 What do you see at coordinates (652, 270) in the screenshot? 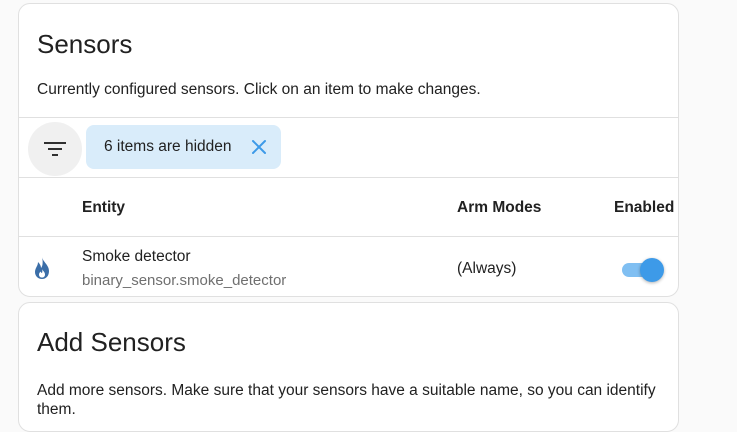
I see `toggle-knob` at bounding box center [652, 270].